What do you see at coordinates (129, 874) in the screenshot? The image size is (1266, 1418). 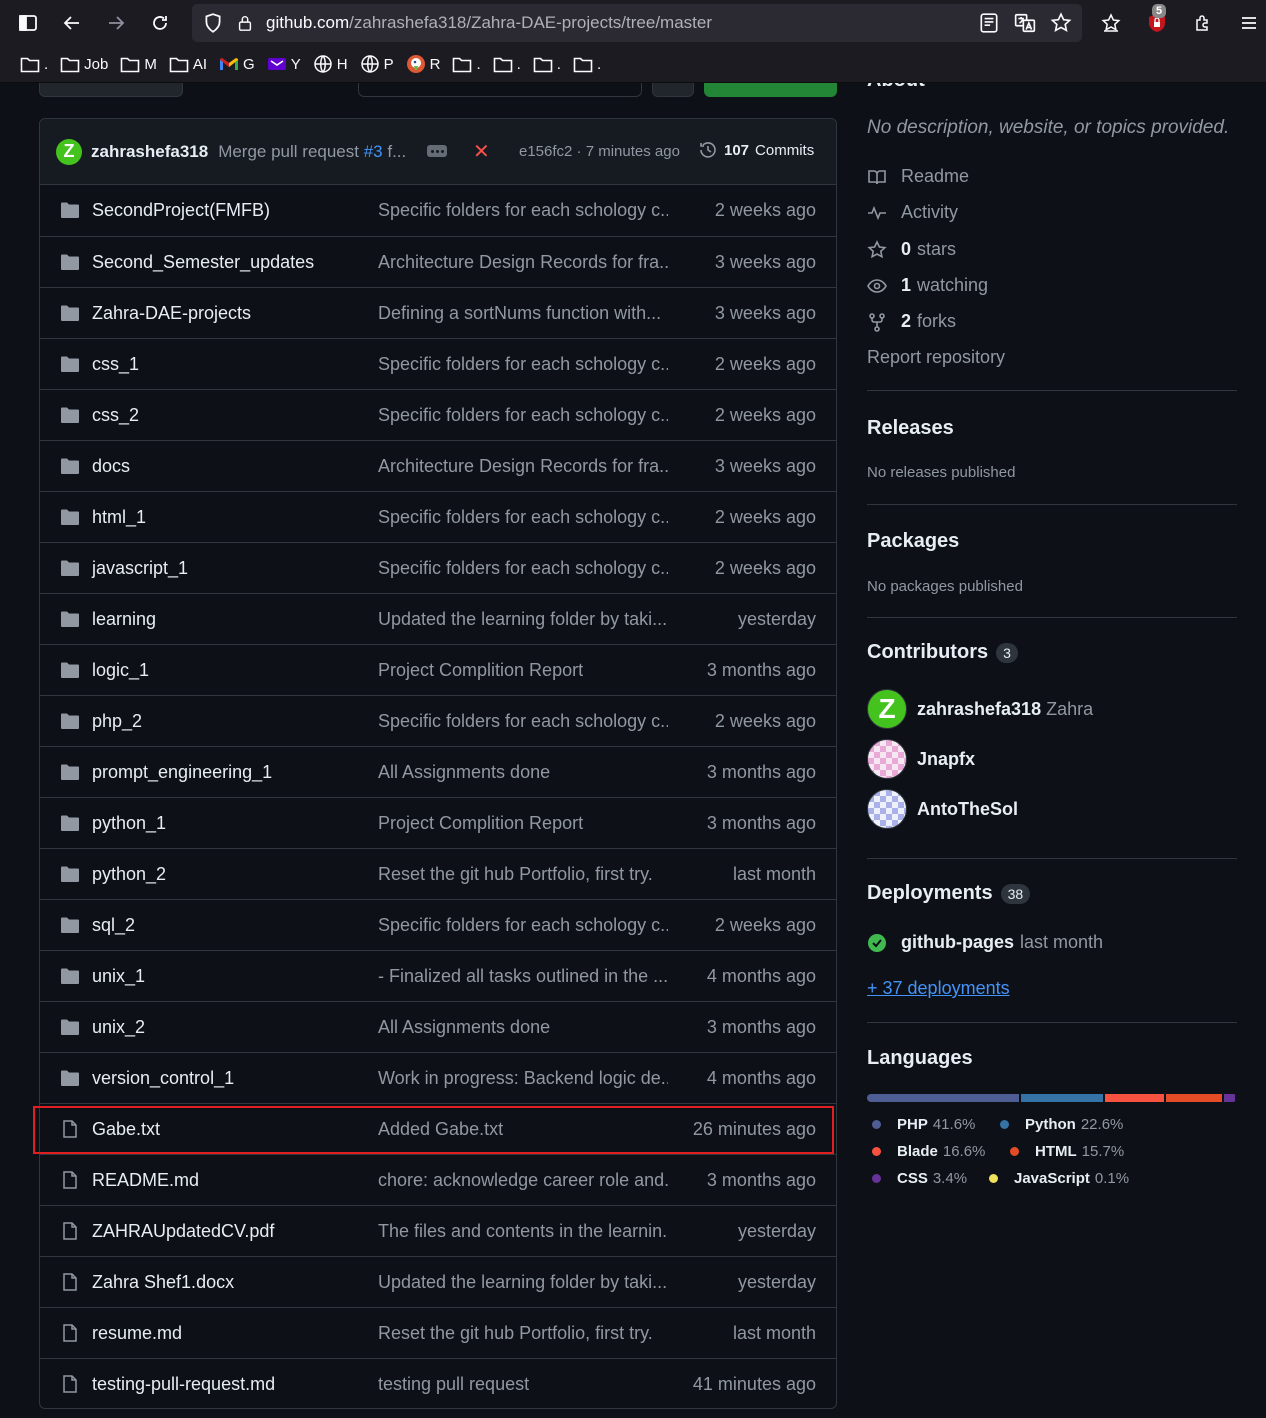 I see `file-name-link: python_2` at bounding box center [129, 874].